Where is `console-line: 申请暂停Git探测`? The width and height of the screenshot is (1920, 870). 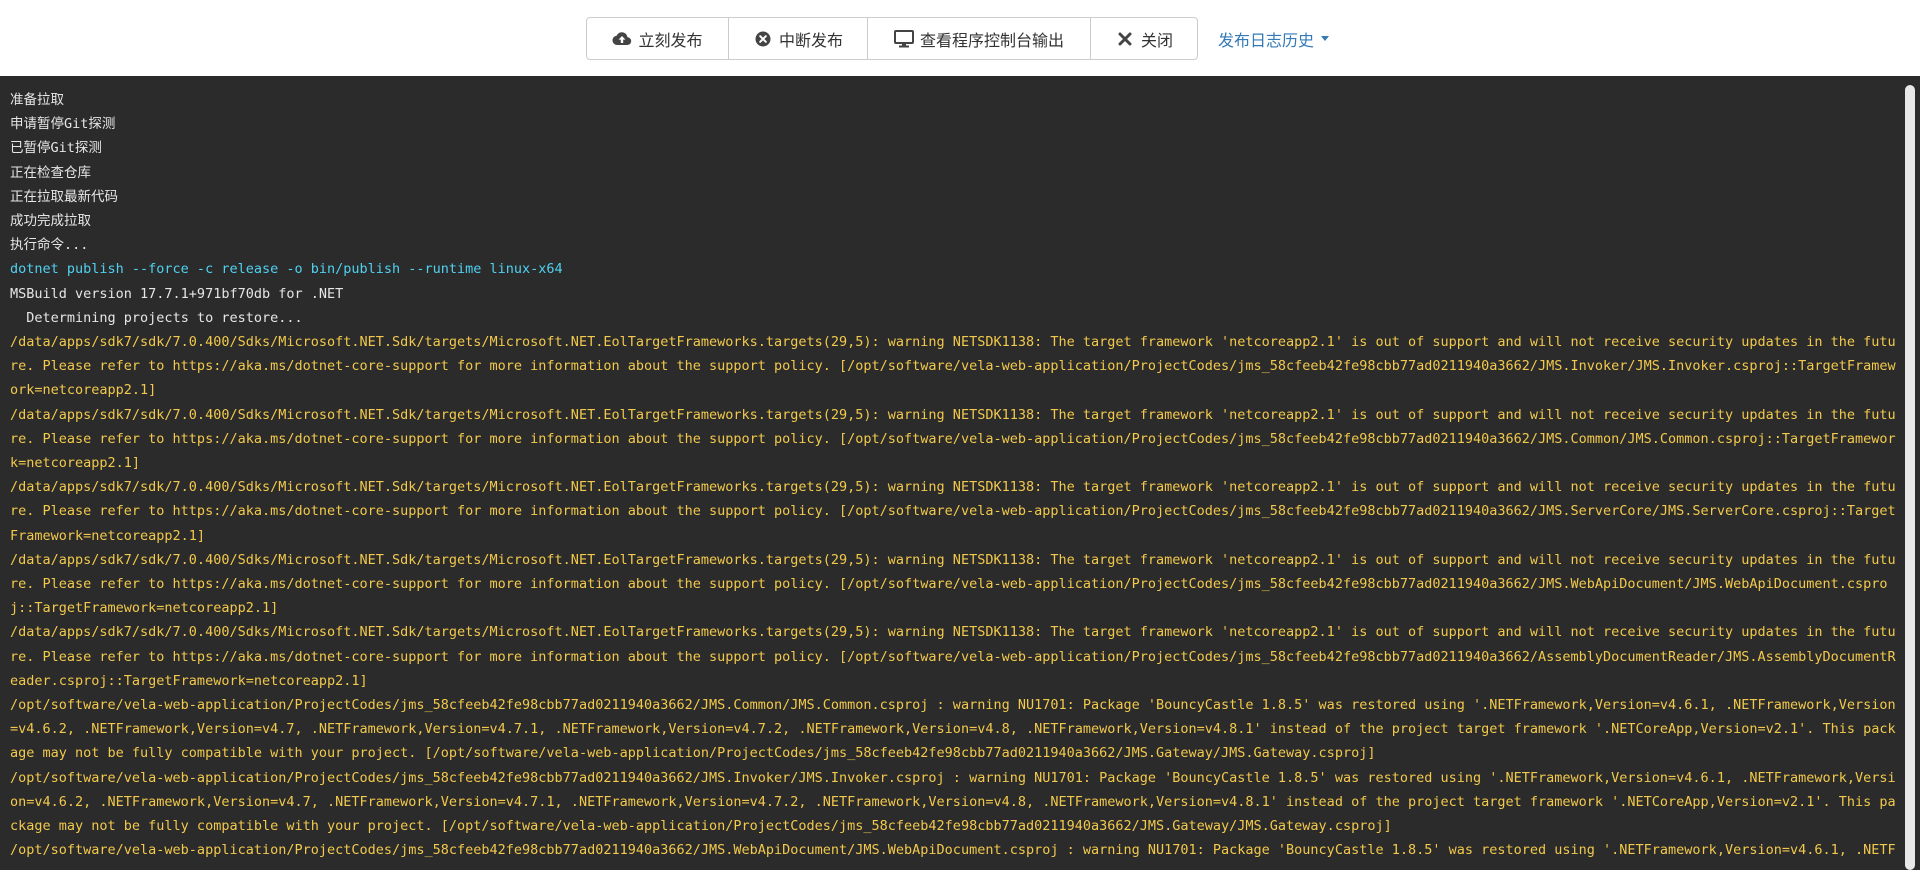
console-line: 申请暂停Git探测 is located at coordinates (63, 124).